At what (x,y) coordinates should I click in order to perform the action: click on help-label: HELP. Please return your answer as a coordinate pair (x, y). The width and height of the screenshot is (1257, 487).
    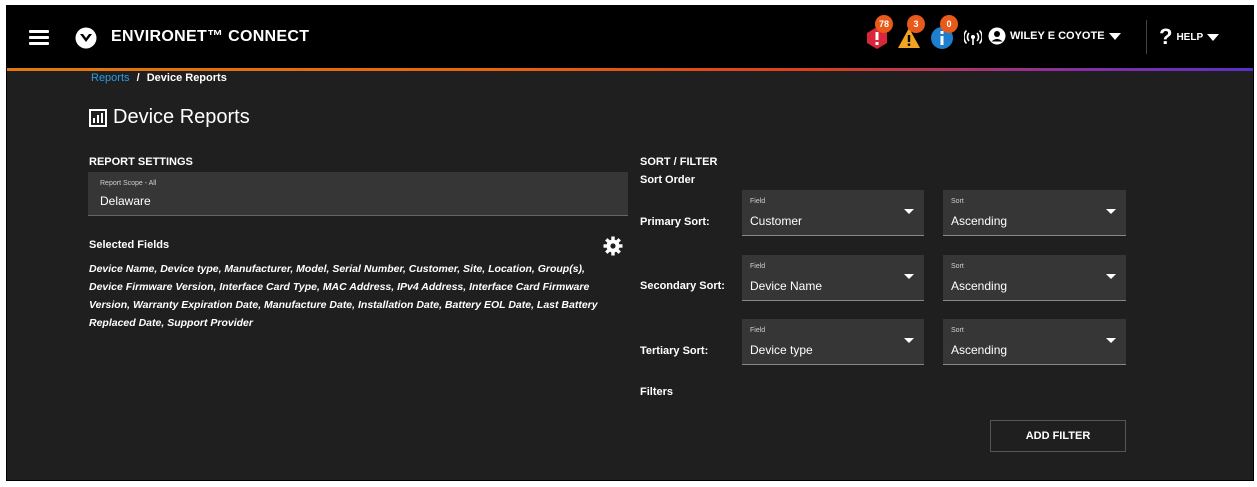
    Looking at the image, I should click on (1190, 37).